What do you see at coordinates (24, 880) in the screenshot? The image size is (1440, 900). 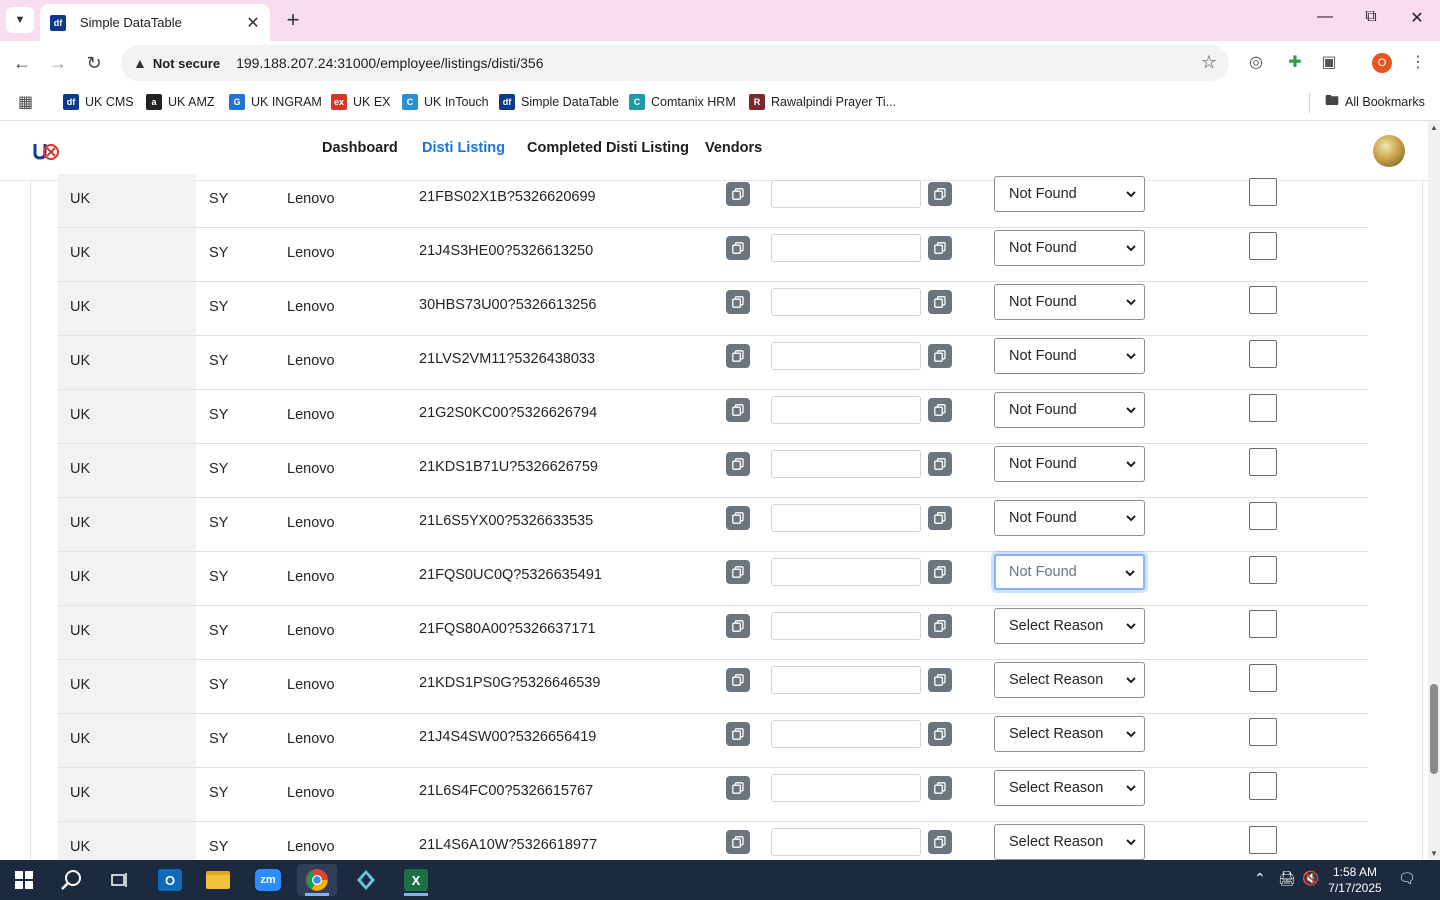 I see `start-icon` at bounding box center [24, 880].